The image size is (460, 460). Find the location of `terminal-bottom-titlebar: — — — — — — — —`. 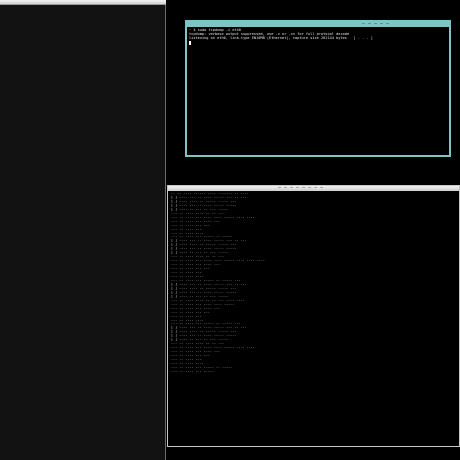

terminal-bottom-titlebar: — — — — — — — — is located at coordinates (313, 188).